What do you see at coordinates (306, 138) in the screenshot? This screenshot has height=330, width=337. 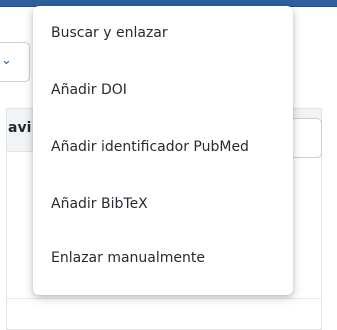 I see `background-right-button` at bounding box center [306, 138].